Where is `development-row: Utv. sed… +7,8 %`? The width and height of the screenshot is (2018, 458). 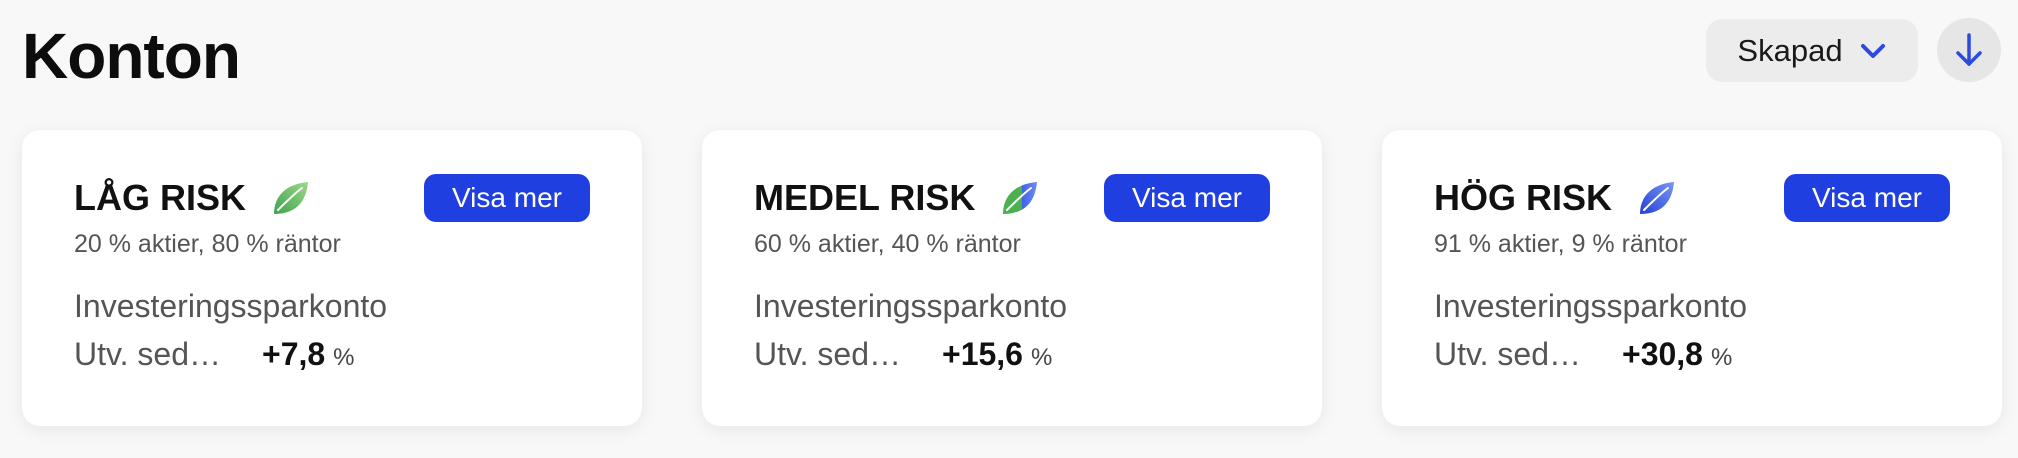
development-row: Utv. sed… +7,8 % is located at coordinates (214, 354).